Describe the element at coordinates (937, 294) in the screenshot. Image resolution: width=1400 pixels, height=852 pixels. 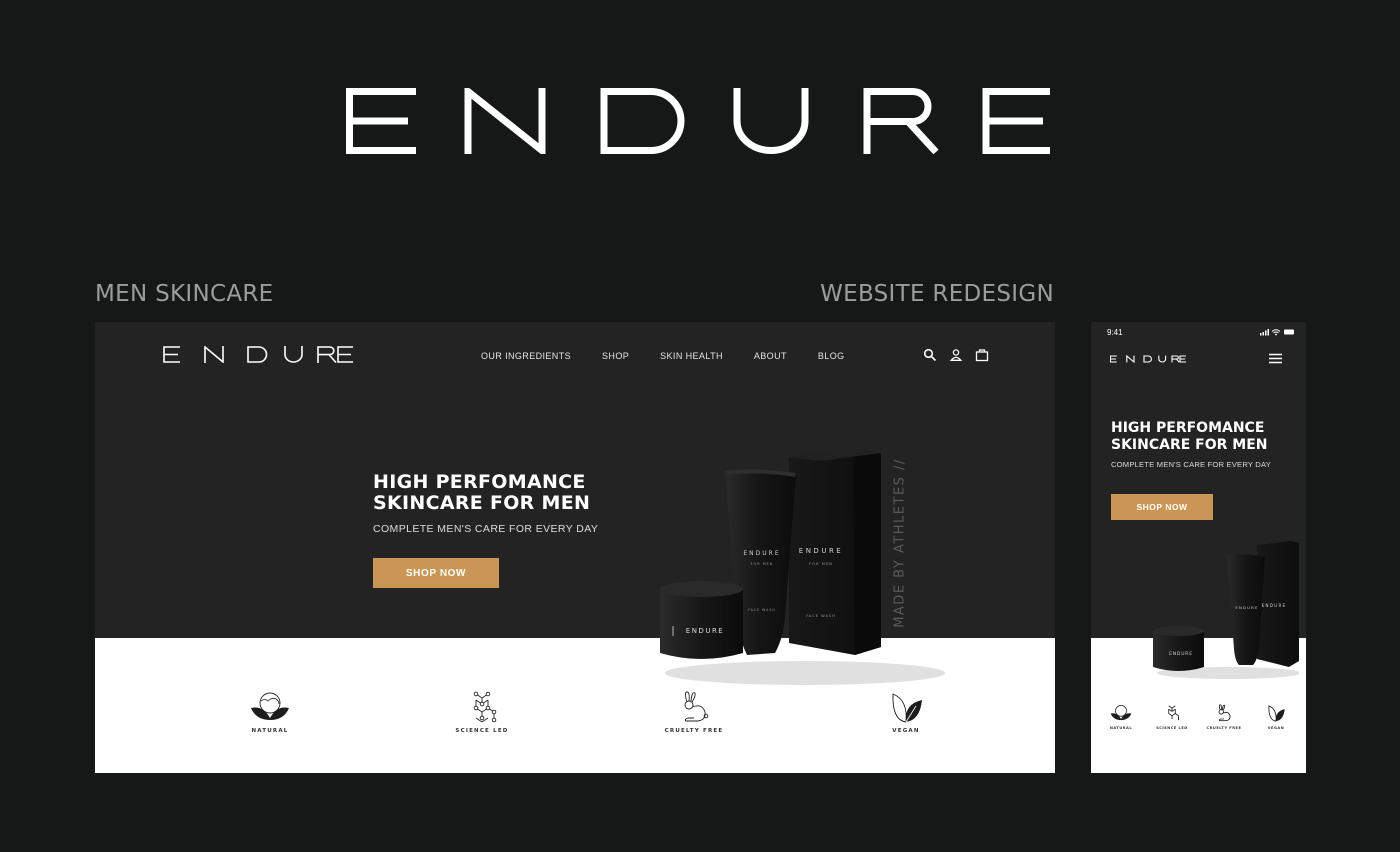
I see `caption-website-redesign: WEBSITE REDESIGN` at that location.